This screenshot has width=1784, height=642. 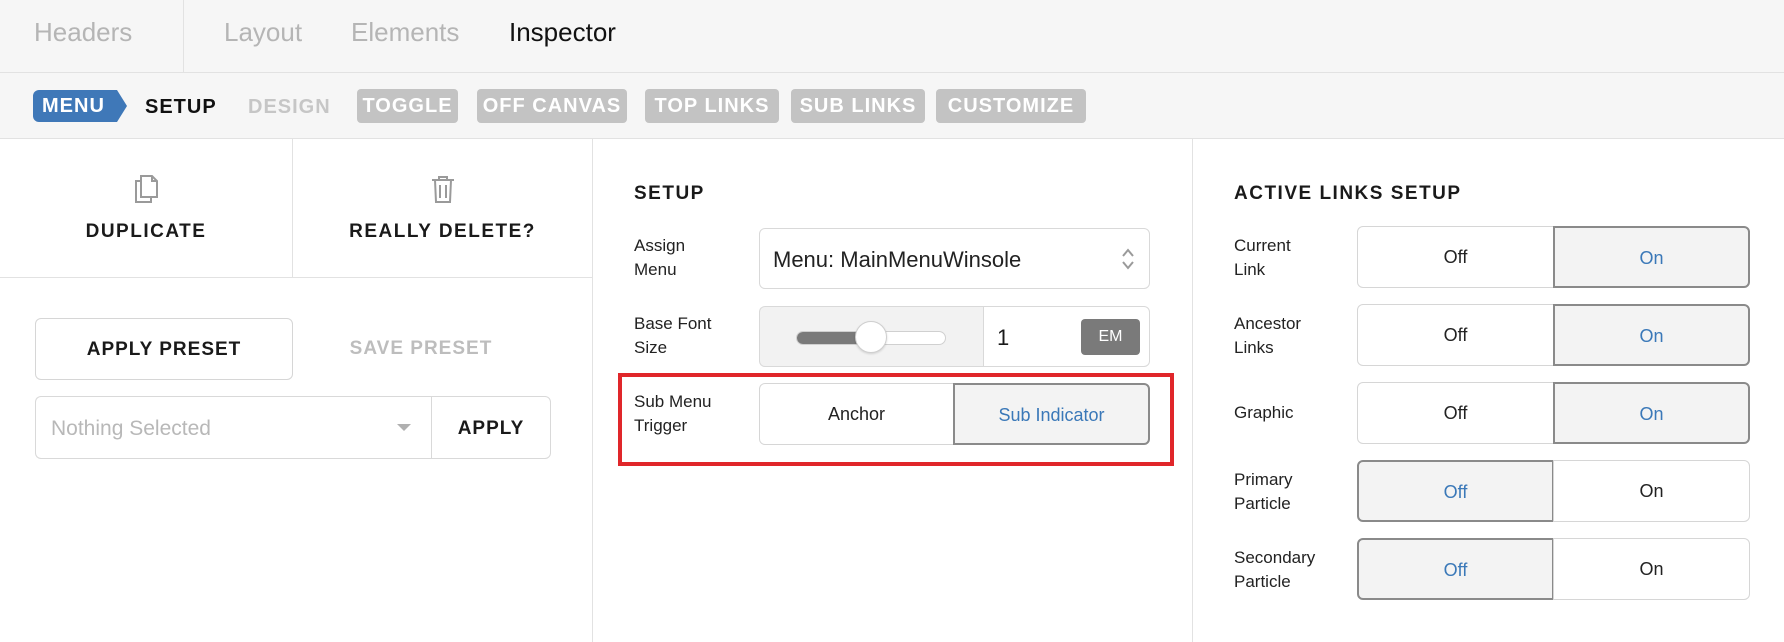 What do you see at coordinates (407, 106) in the screenshot?
I see `chip-toggle: TOGGLE` at bounding box center [407, 106].